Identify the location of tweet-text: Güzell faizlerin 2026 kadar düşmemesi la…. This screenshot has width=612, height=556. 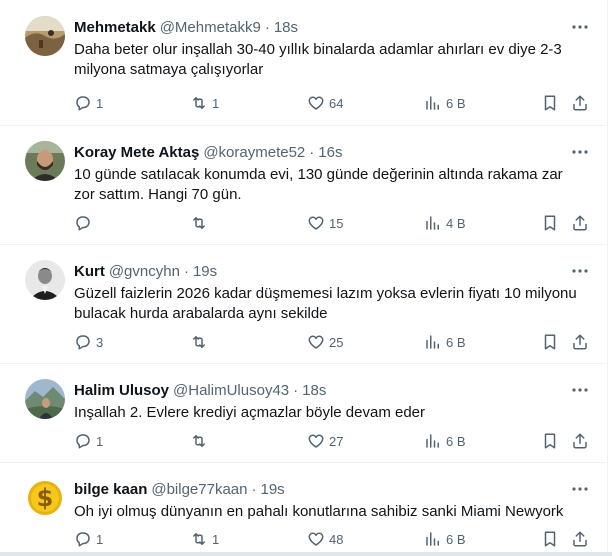
(325, 303).